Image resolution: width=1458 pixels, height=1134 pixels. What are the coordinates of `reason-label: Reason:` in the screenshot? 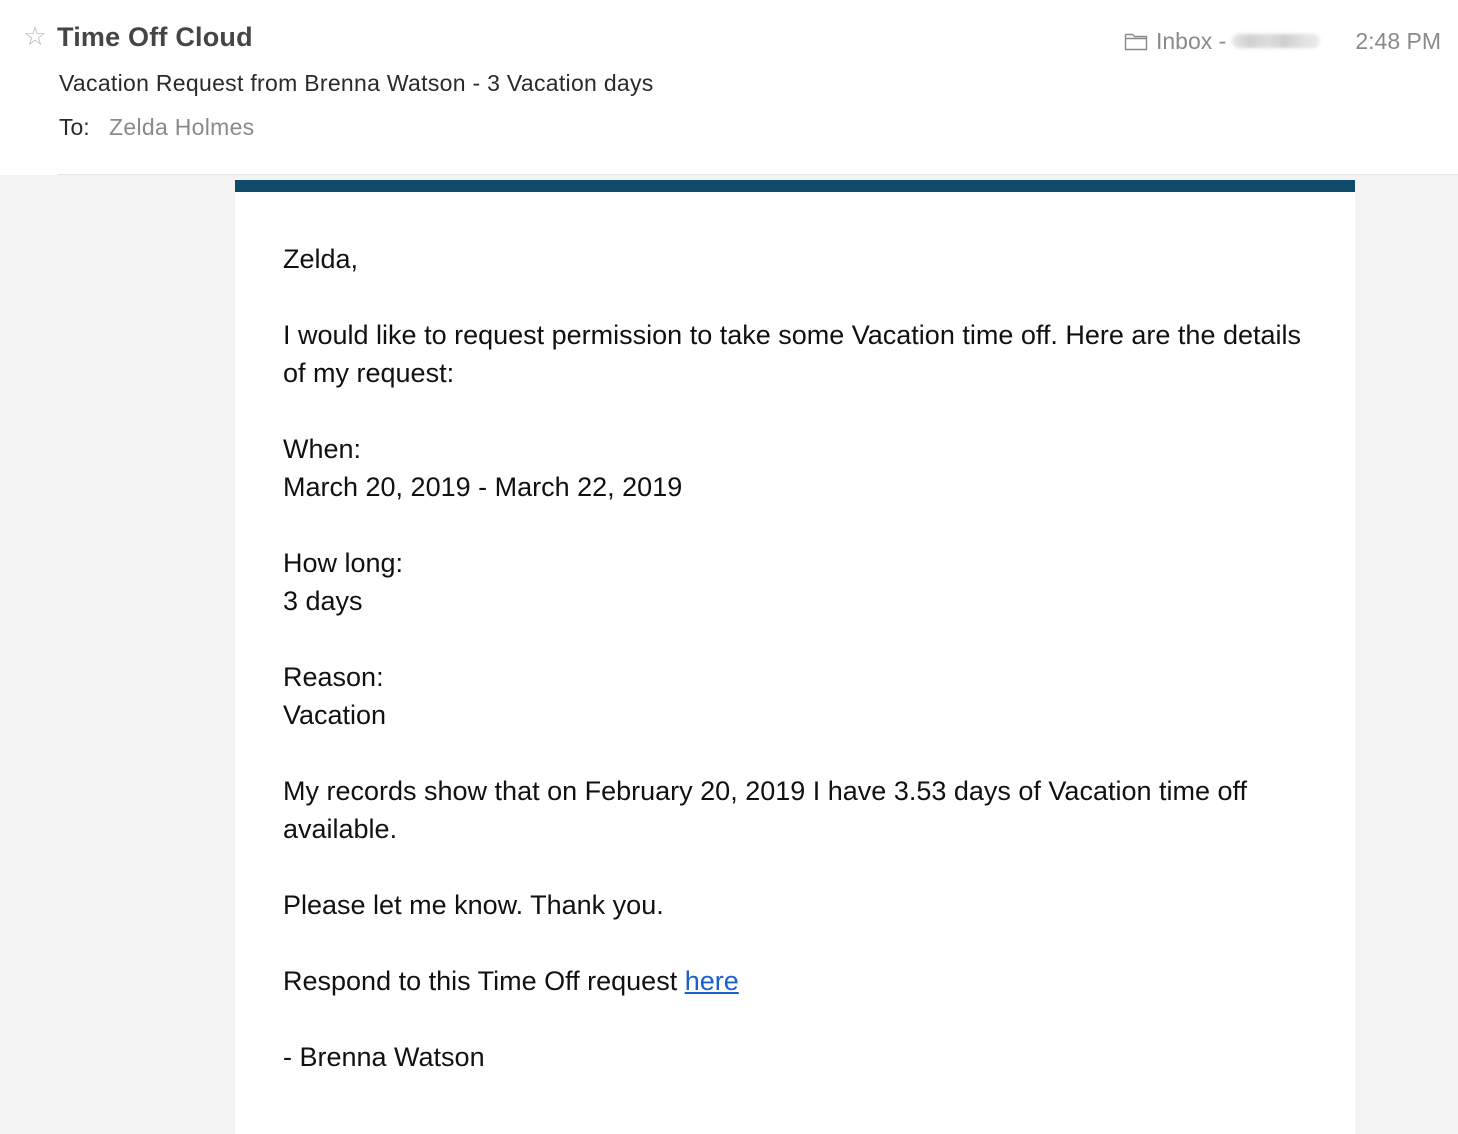 It's located at (333, 677).